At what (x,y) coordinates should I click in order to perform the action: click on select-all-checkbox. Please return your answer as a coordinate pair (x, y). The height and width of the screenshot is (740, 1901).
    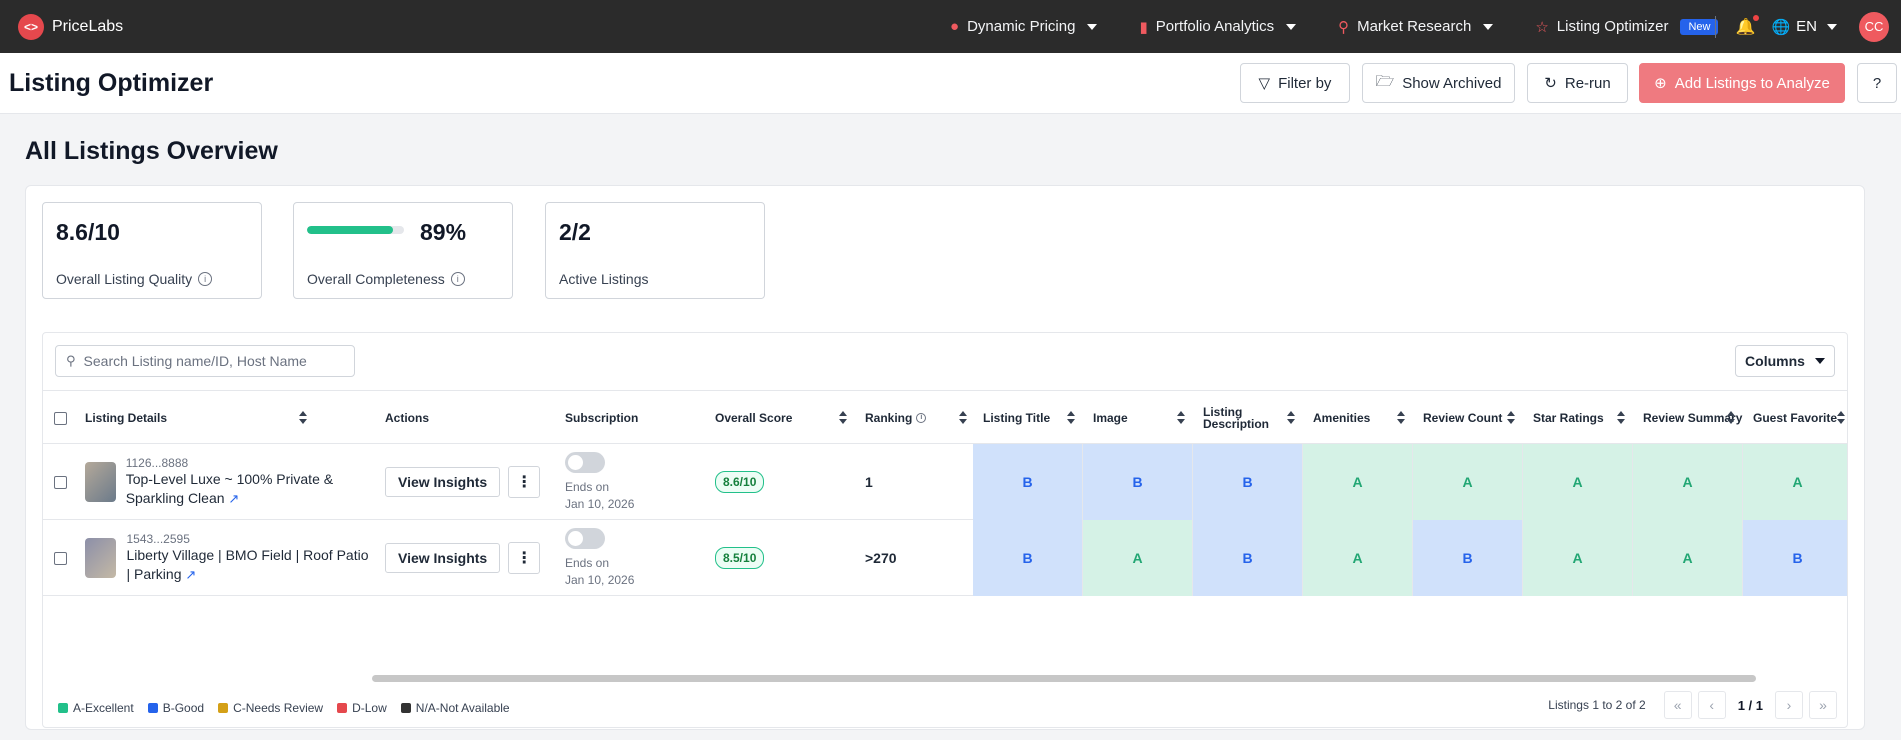
    Looking at the image, I should click on (60, 418).